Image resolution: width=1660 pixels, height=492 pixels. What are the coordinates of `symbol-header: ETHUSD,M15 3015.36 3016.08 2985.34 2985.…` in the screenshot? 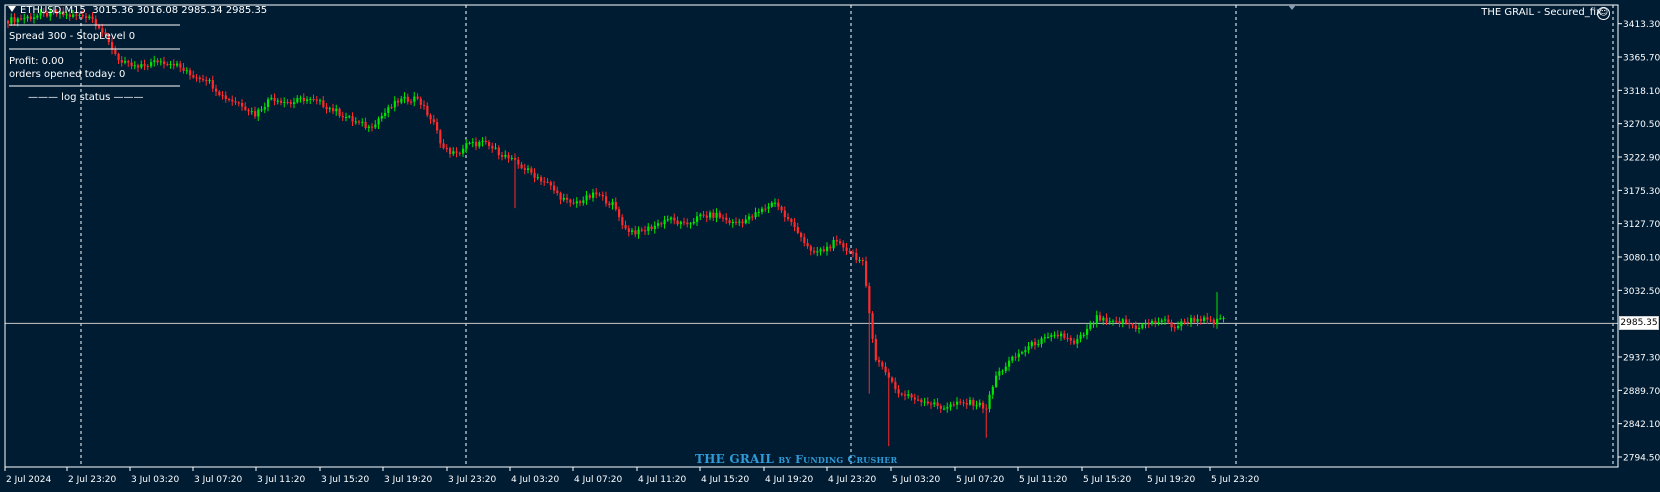 It's located at (137, 11).